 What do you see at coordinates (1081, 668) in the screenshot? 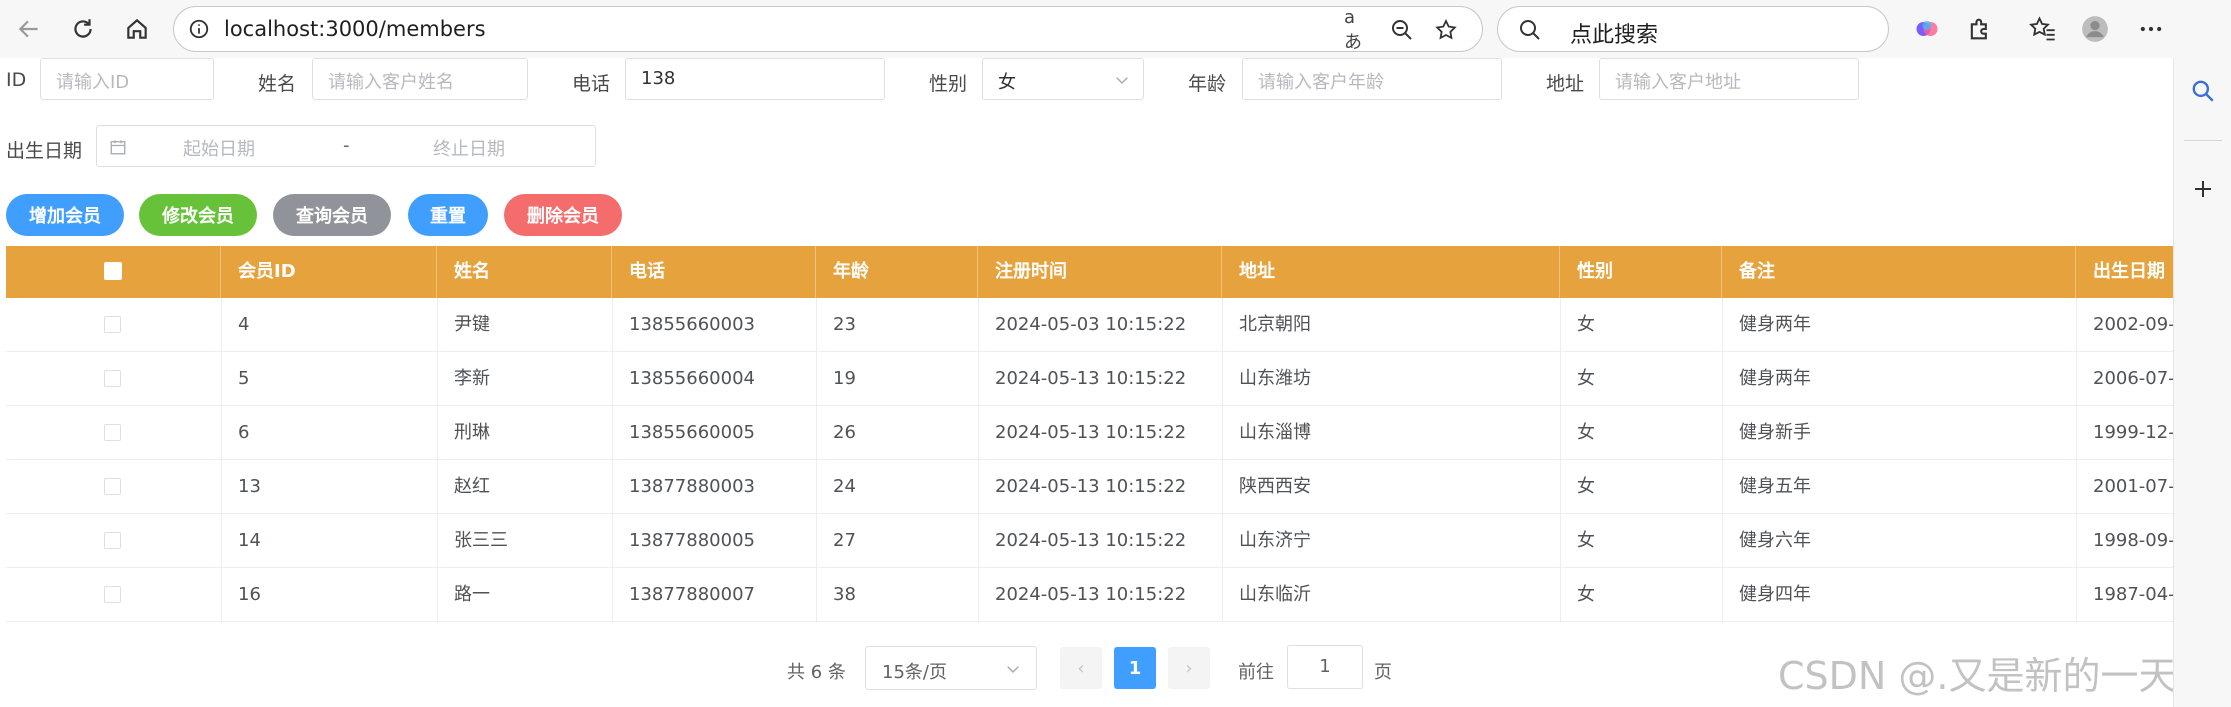
I see `prev-page-button: ‹` at bounding box center [1081, 668].